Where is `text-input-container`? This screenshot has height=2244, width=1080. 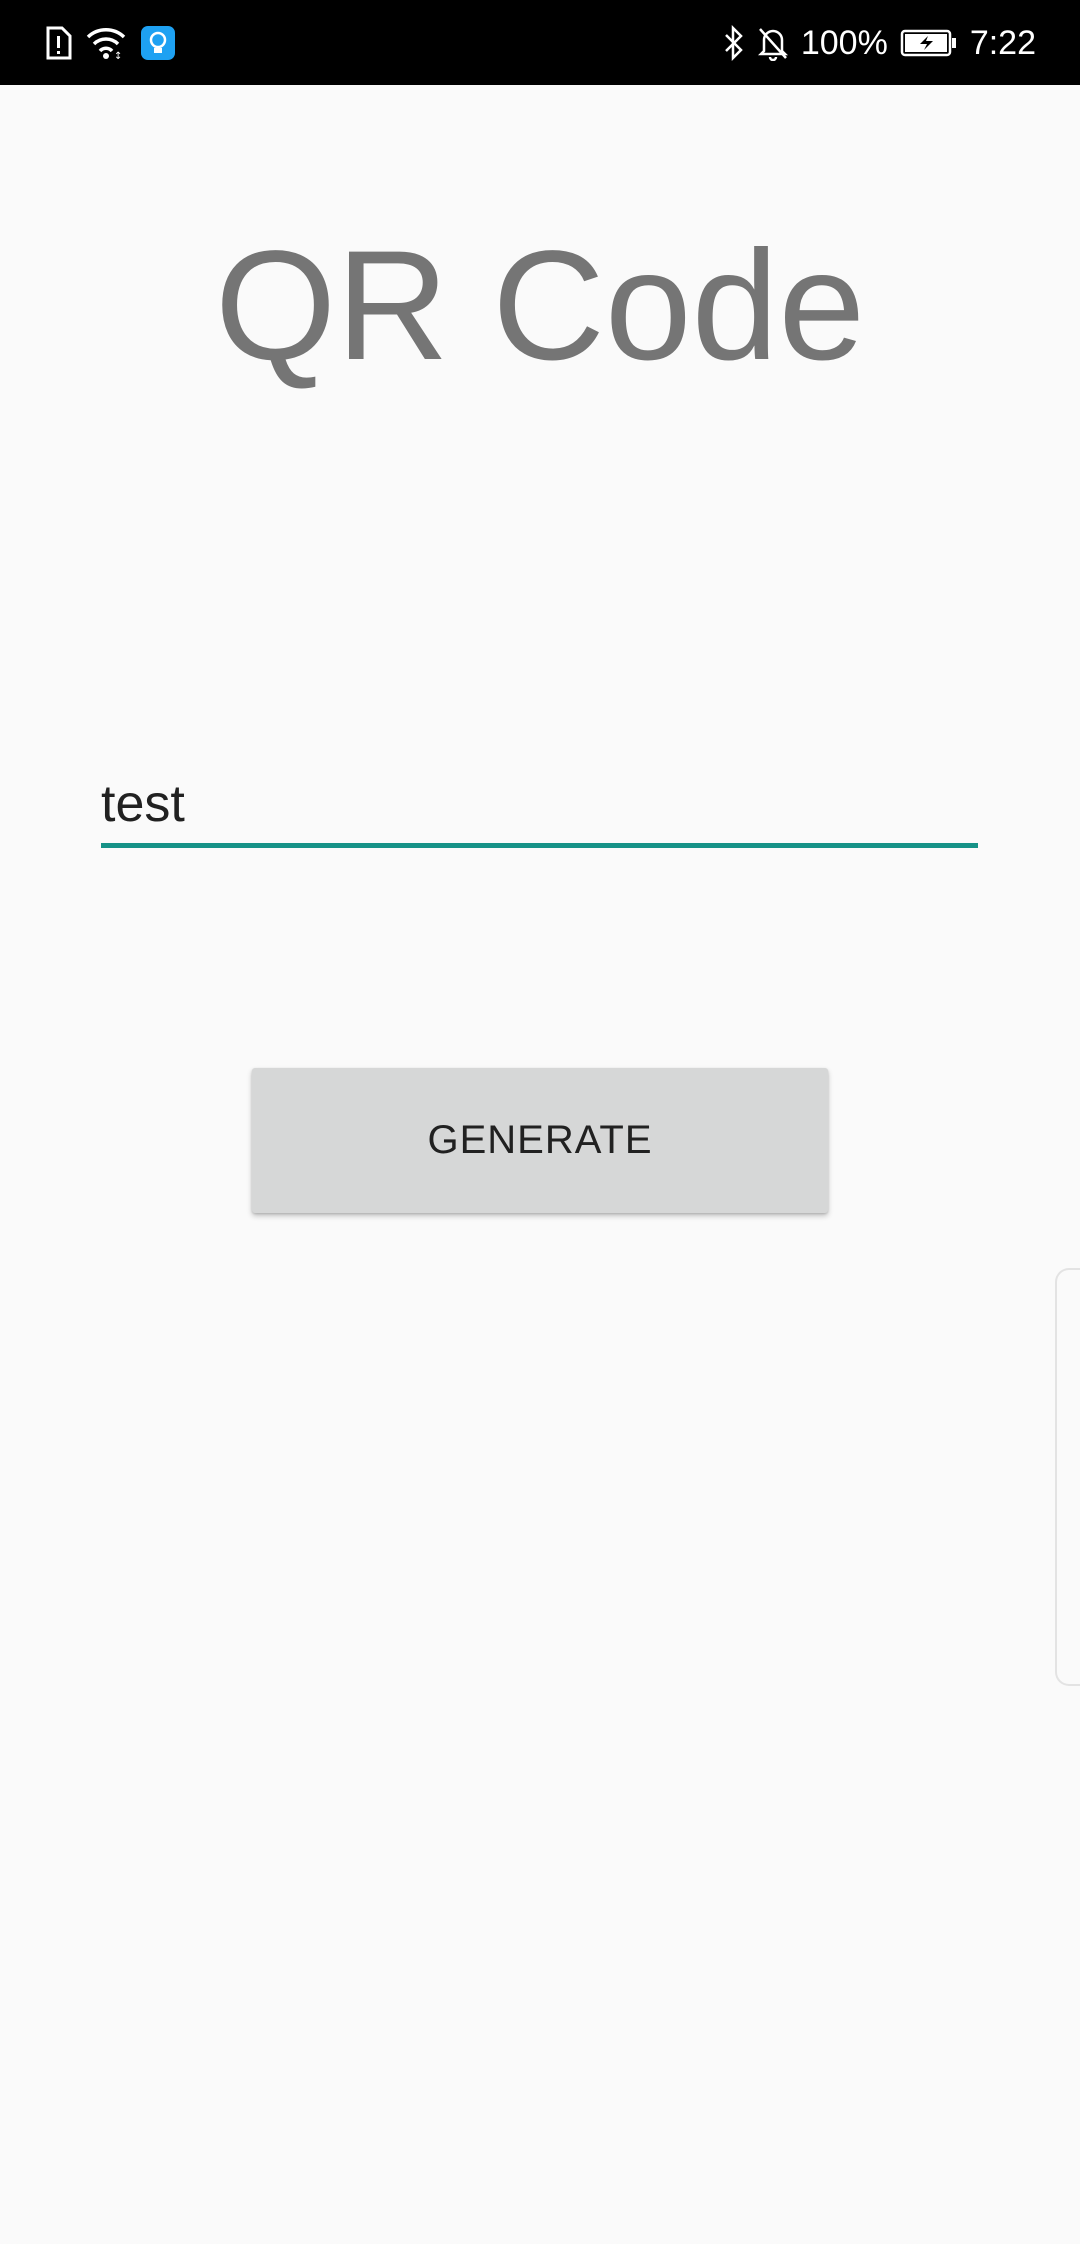
text-input-container is located at coordinates (539, 806).